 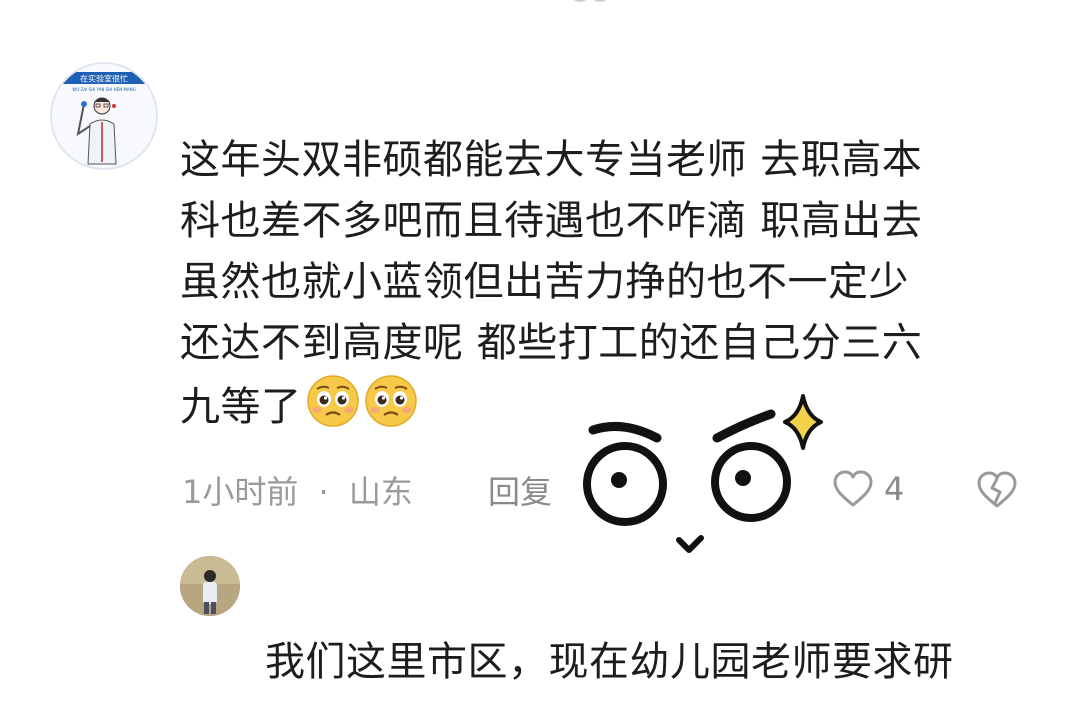 What do you see at coordinates (703, 473) in the screenshot?
I see `wide-eyed-face-sticker` at bounding box center [703, 473].